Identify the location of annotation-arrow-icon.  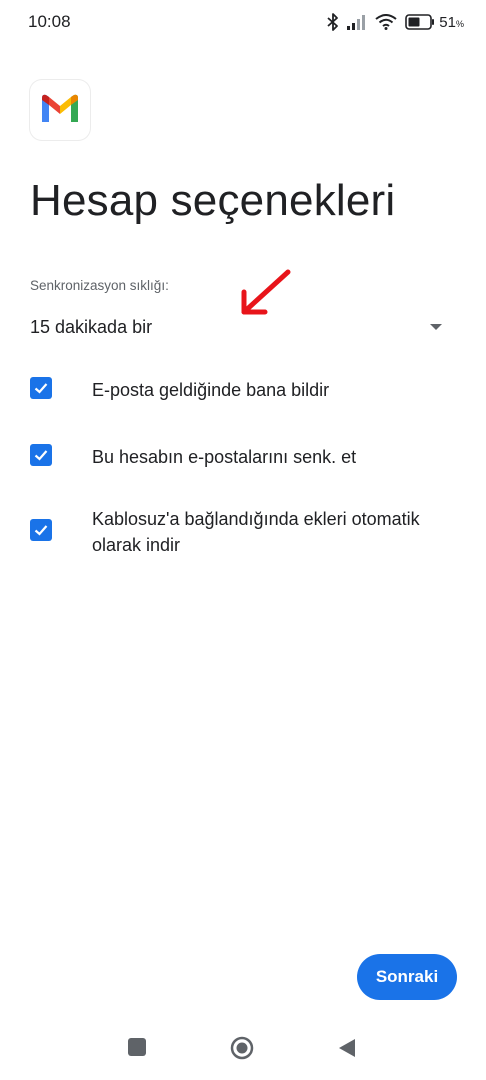
(266, 295).